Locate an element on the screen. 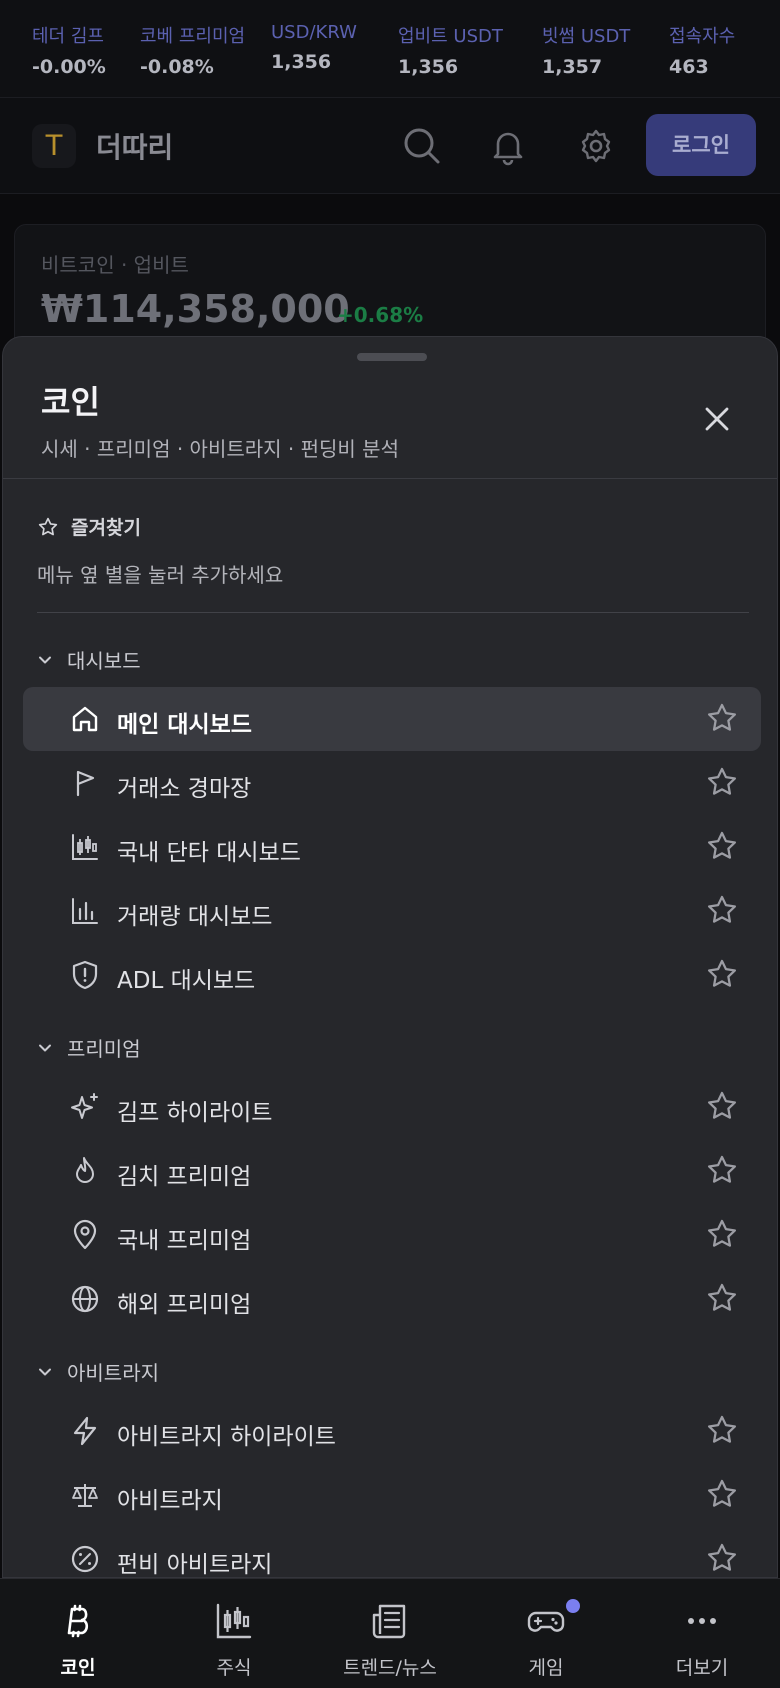  bar-chart-icon is located at coordinates (85, 911).